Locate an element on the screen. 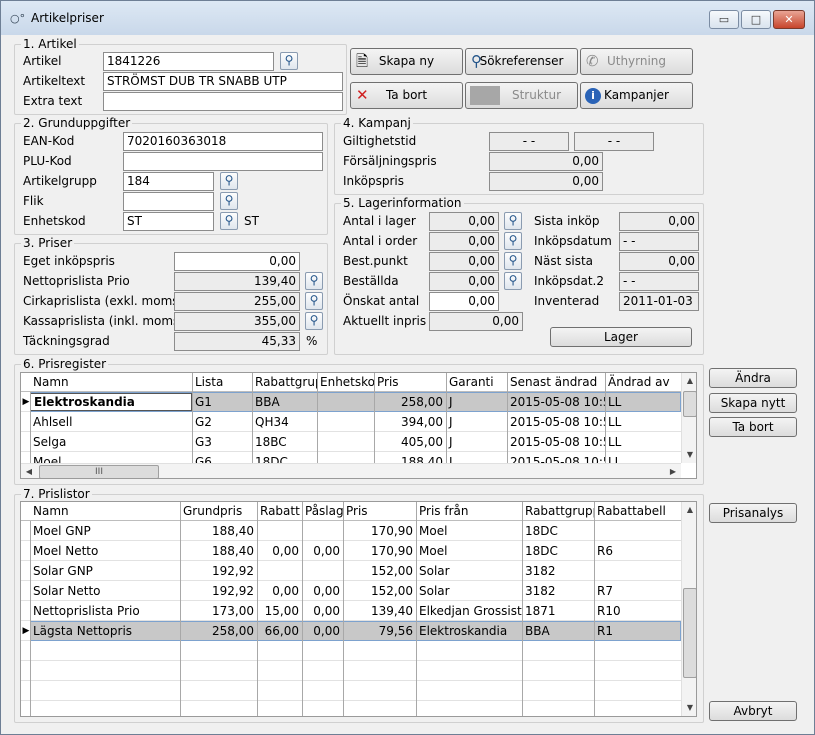 This screenshot has height=735, width=815. struktur-button: Struktur is located at coordinates (521, 95).